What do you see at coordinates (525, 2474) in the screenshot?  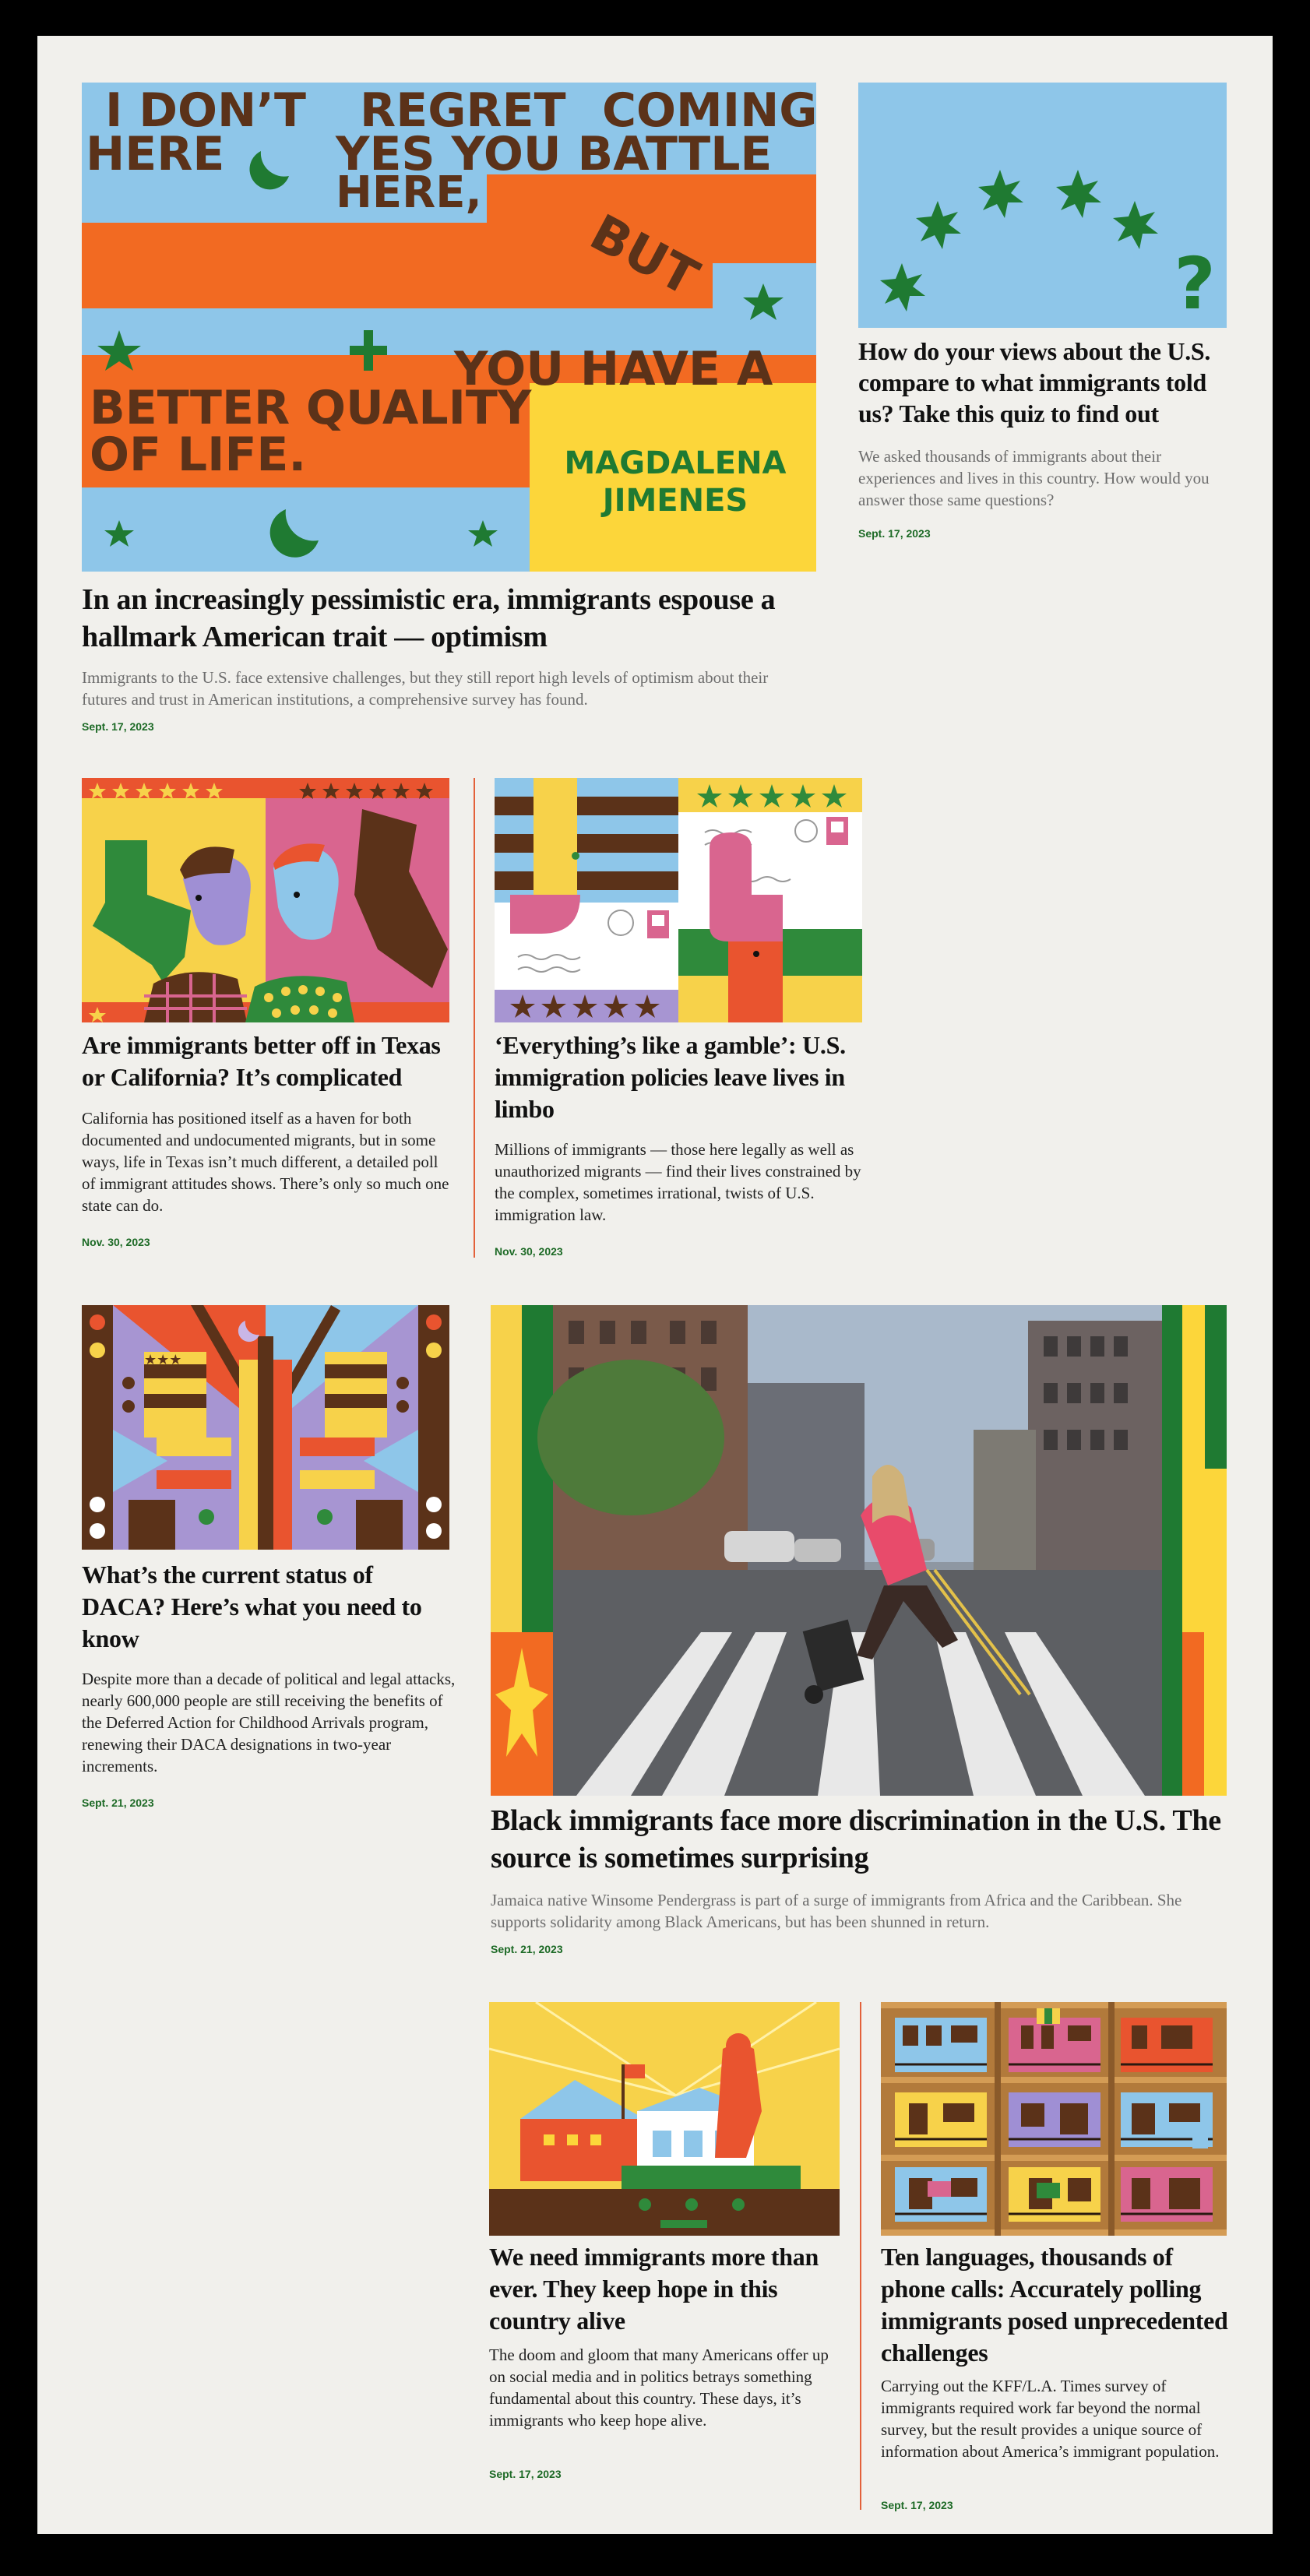 I see `keep-hope-date: Sept. 17, 2023` at bounding box center [525, 2474].